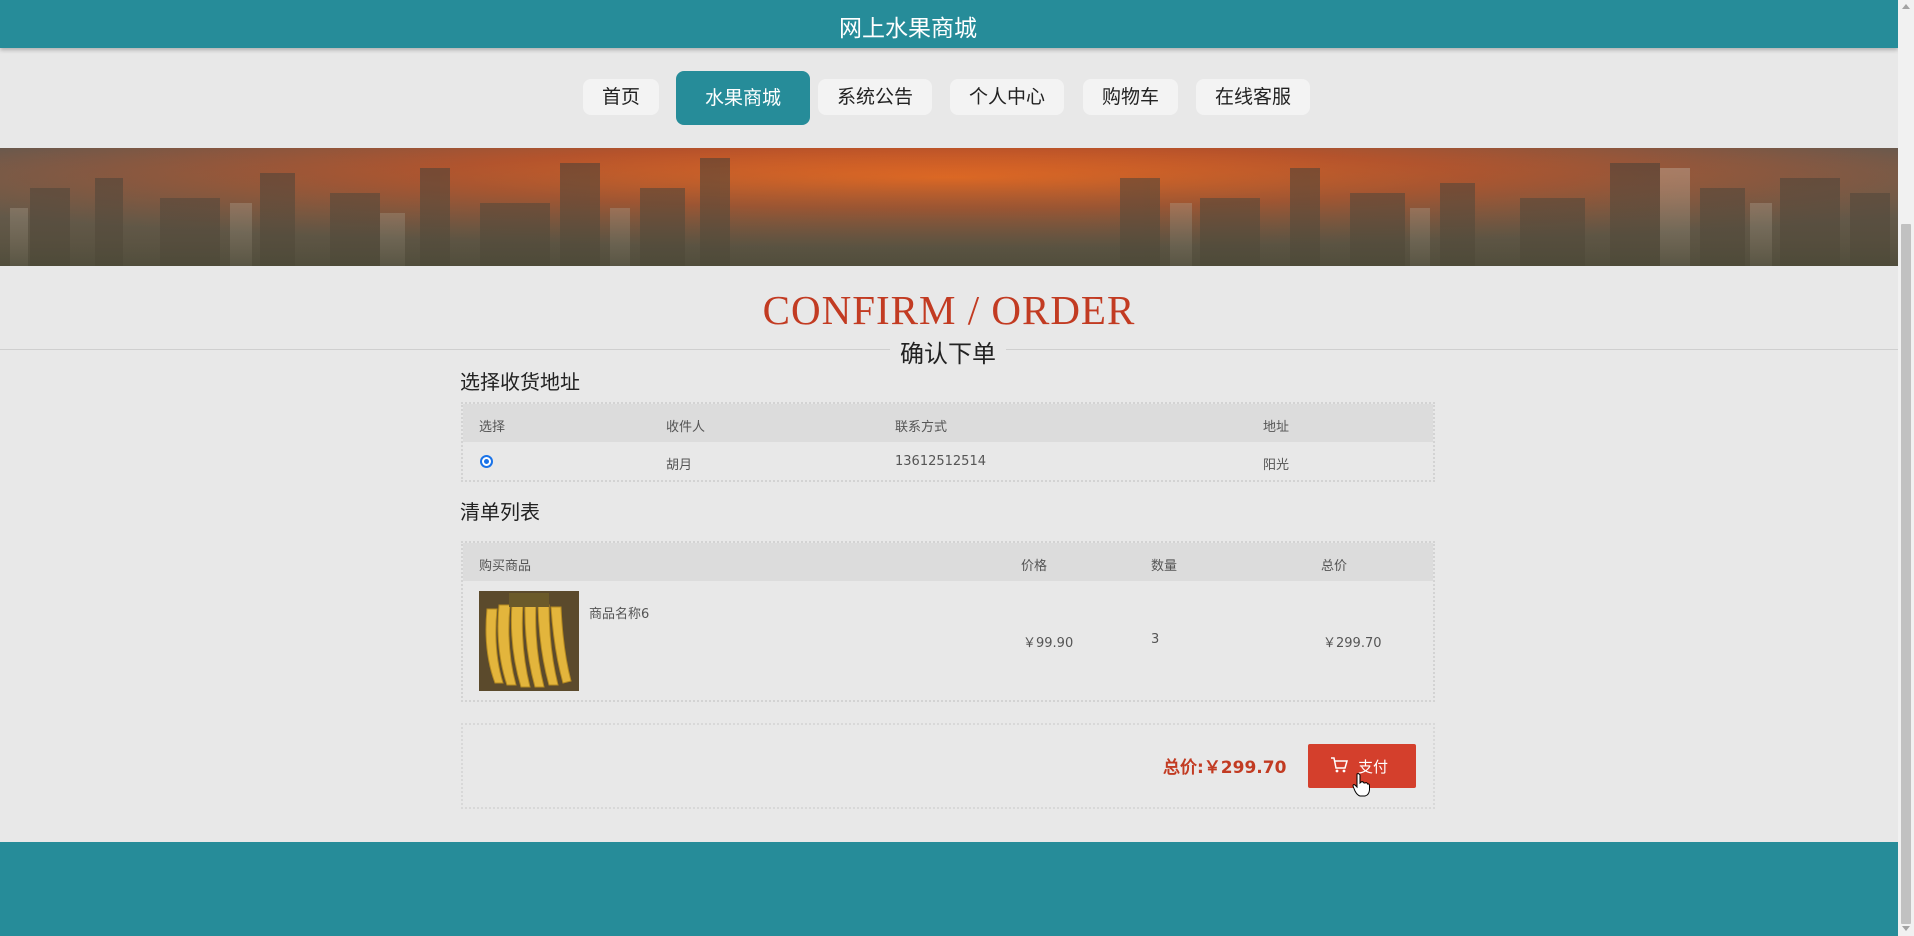 The image size is (1914, 936). Describe the element at coordinates (1048, 643) in the screenshot. I see `price-cell: ￥99.90` at that location.